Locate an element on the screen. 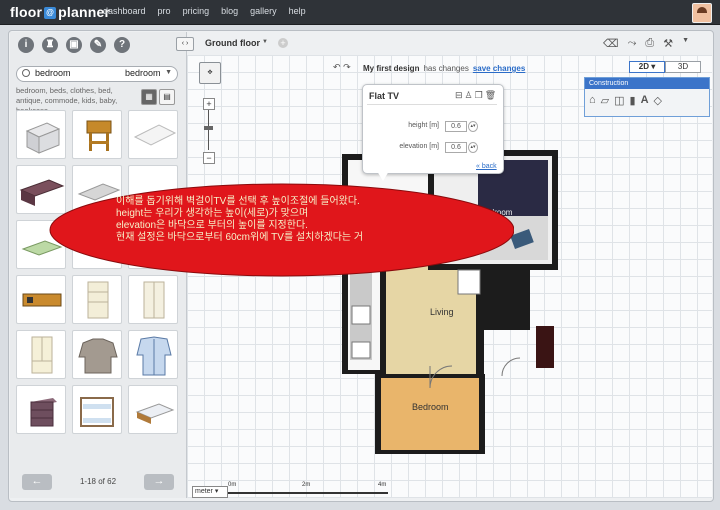  back-link: « back is located at coordinates (486, 166).